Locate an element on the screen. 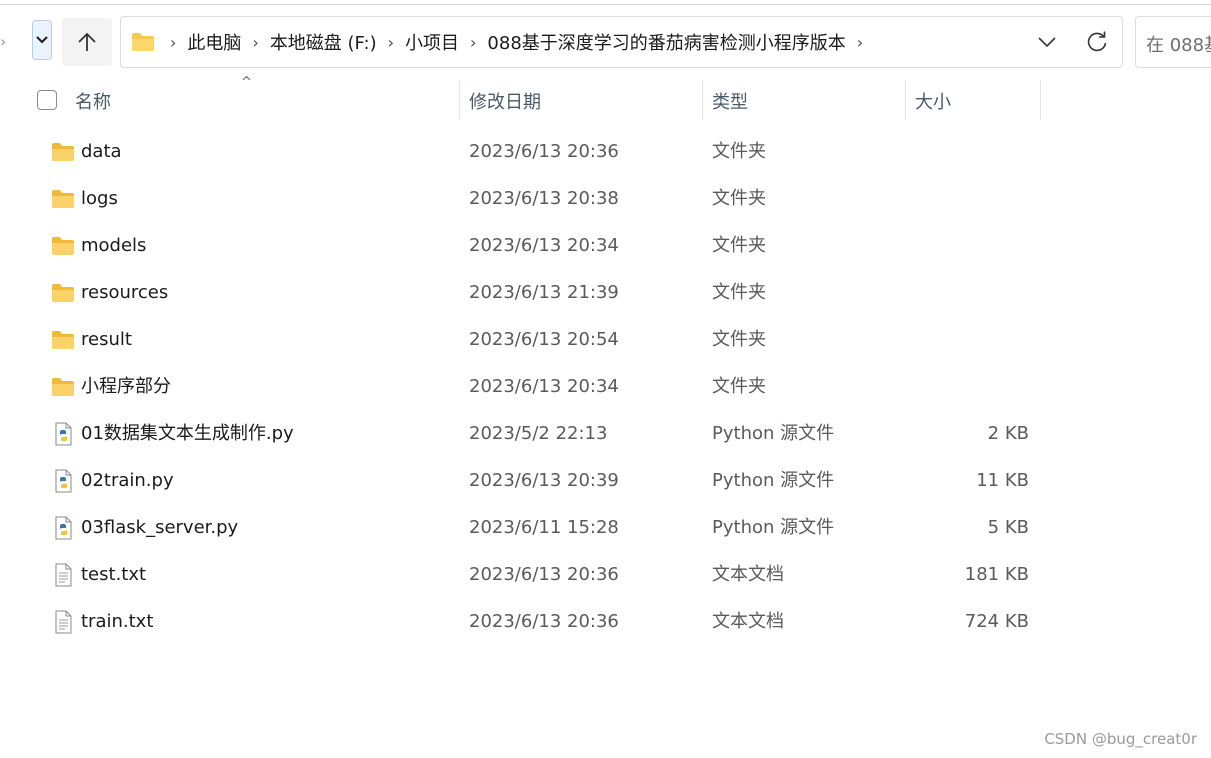 The image size is (1211, 758). file-row: 小程序部分 2023/6/13 20:34 文件夹 is located at coordinates (605, 386).